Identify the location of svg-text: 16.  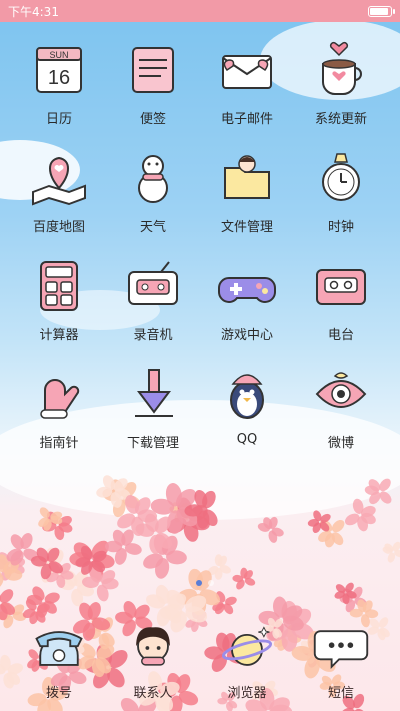
(59, 78).